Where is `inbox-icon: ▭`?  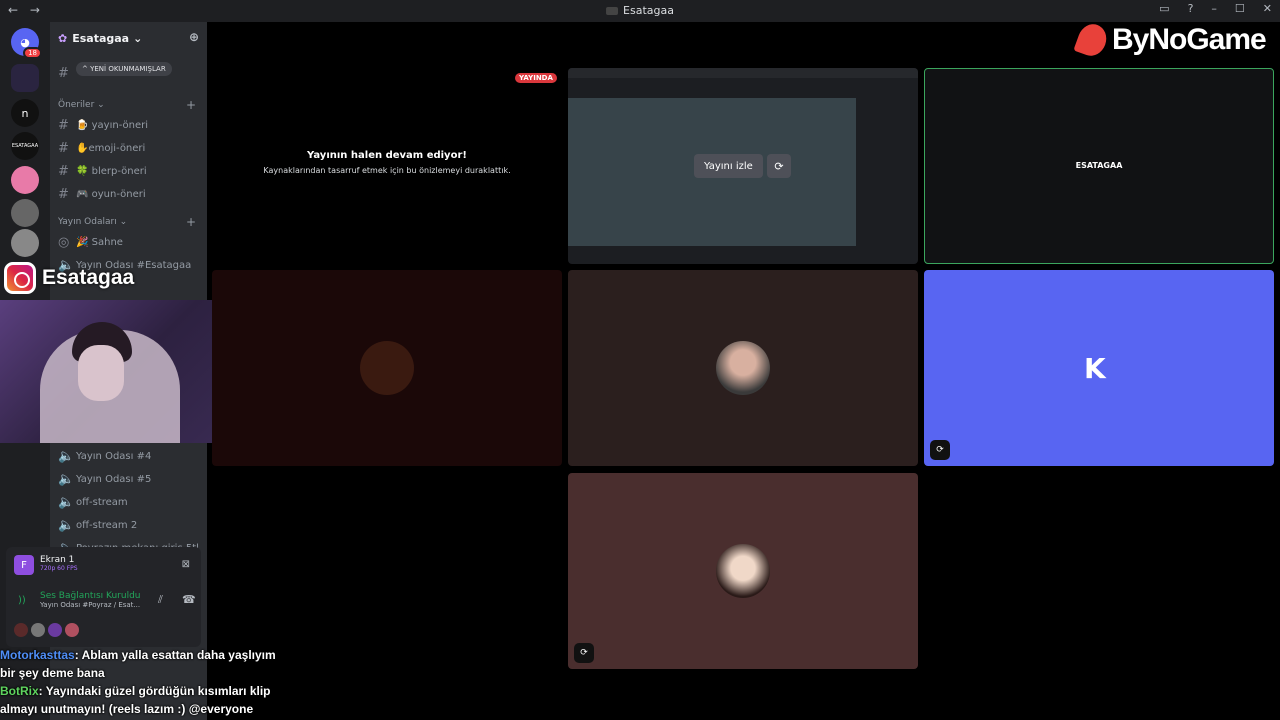 inbox-icon: ▭ is located at coordinates (1164, 8).